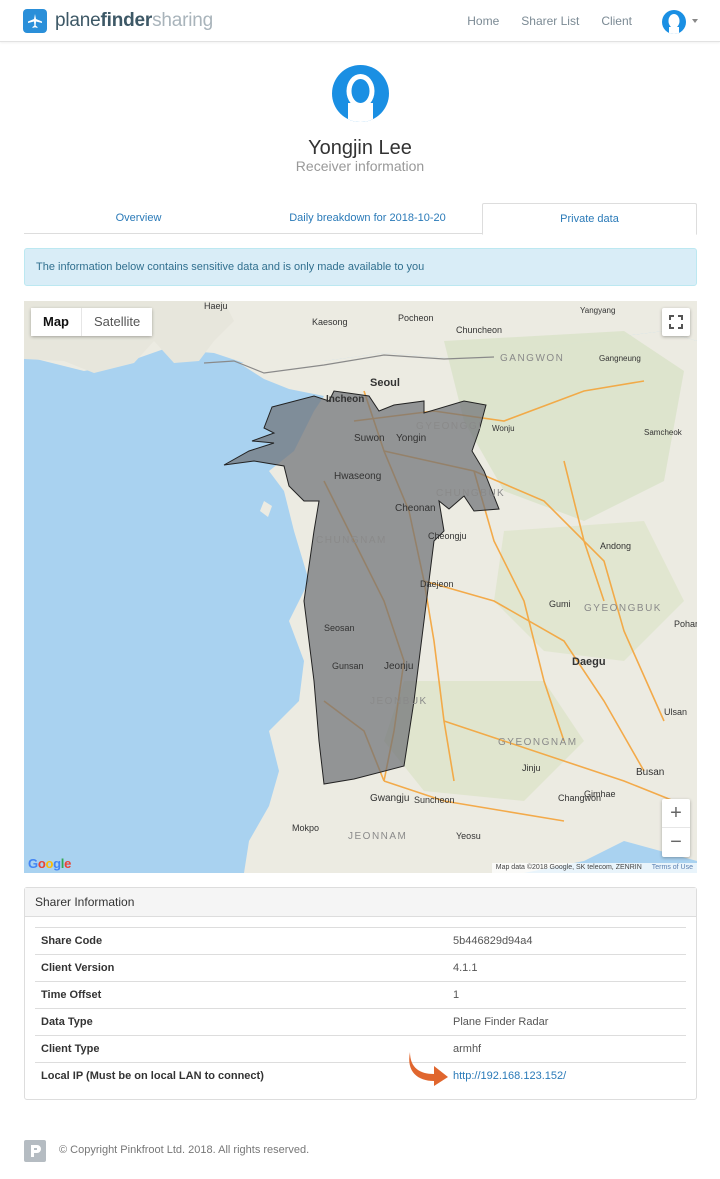  I want to click on table-row: Client Version 4.1.1, so click(360, 967).